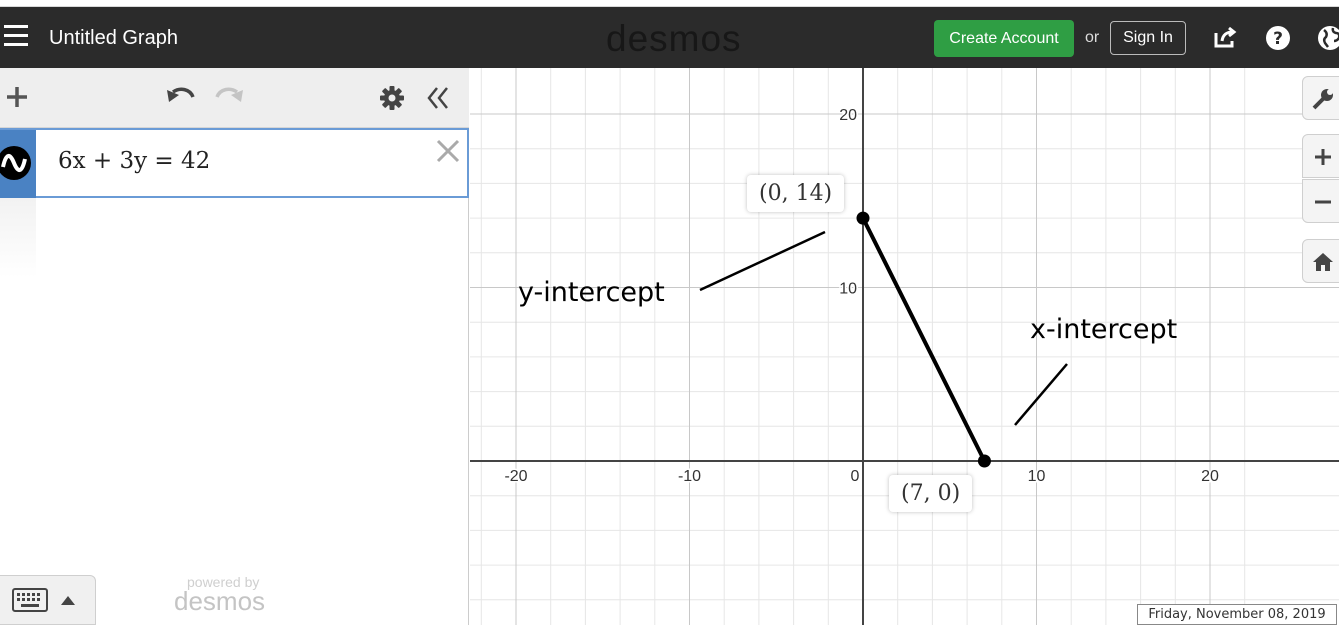  I want to click on create-account-button: Create Account, so click(1004, 38).